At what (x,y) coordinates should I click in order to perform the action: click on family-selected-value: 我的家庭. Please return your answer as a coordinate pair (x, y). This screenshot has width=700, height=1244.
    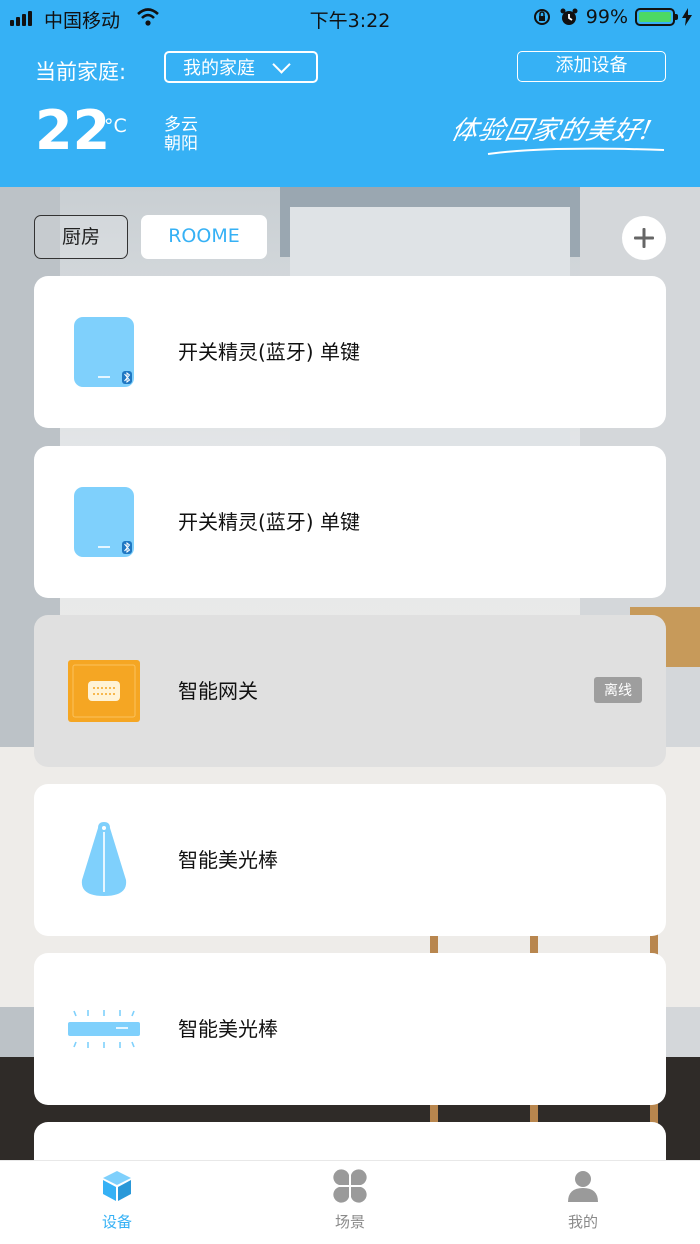
    Looking at the image, I should click on (219, 68).